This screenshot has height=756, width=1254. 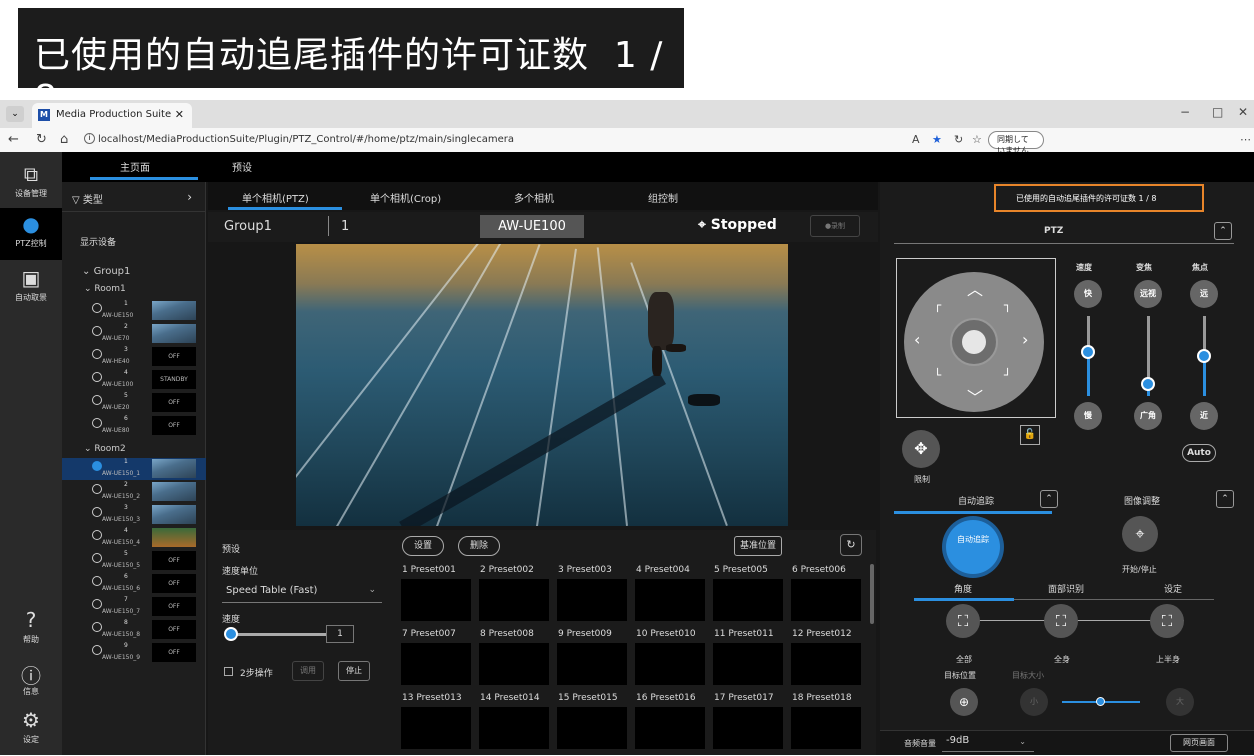 What do you see at coordinates (591, 721) in the screenshot?
I see `preset-cell: 15 Preset015` at bounding box center [591, 721].